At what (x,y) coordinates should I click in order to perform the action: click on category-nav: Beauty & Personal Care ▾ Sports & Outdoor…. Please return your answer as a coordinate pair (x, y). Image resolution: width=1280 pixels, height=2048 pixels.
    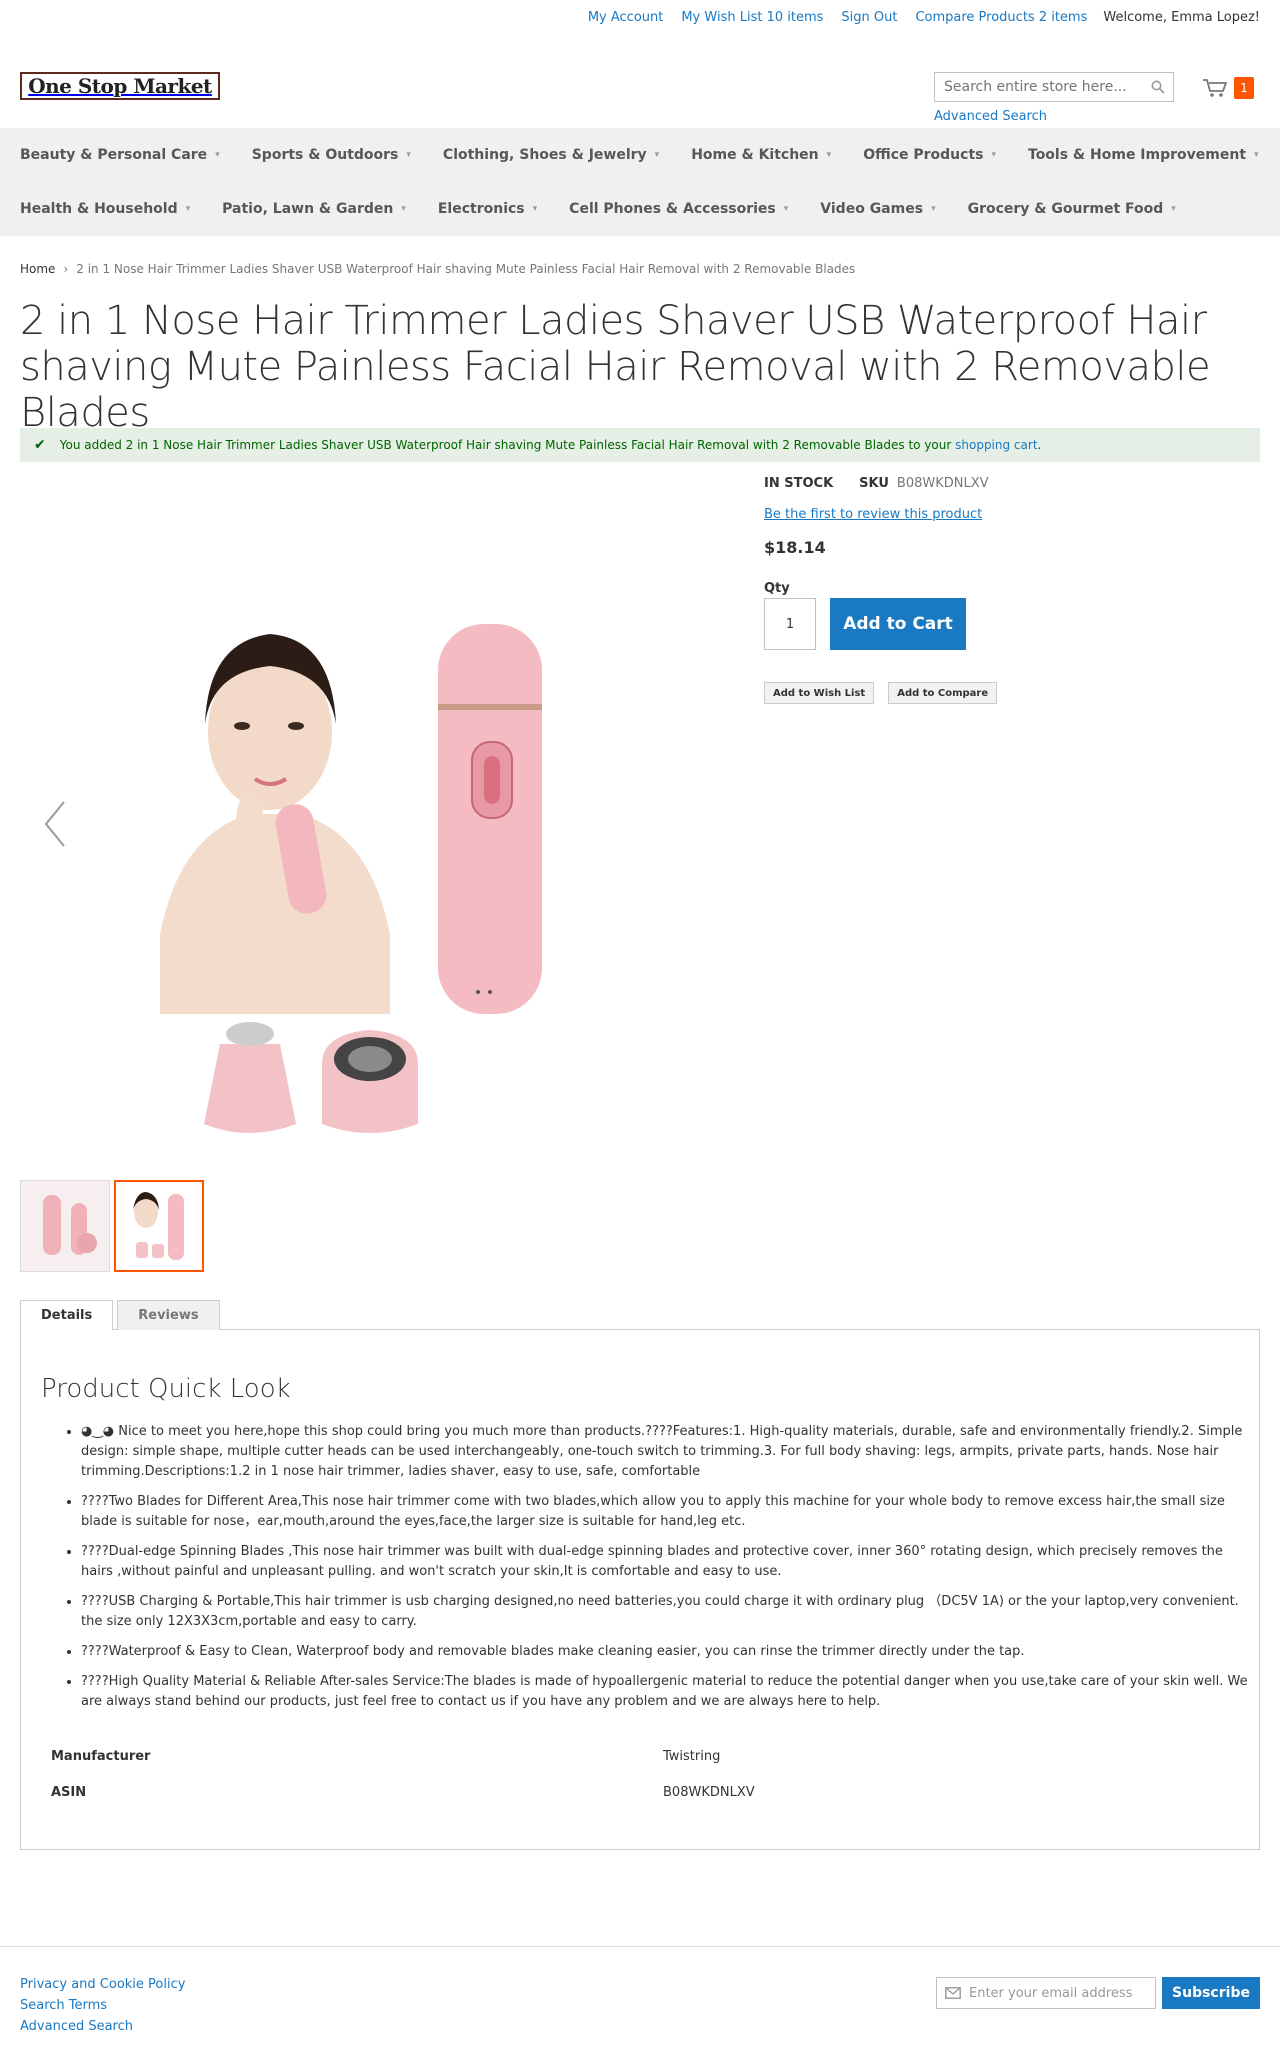
    Looking at the image, I should click on (640, 182).